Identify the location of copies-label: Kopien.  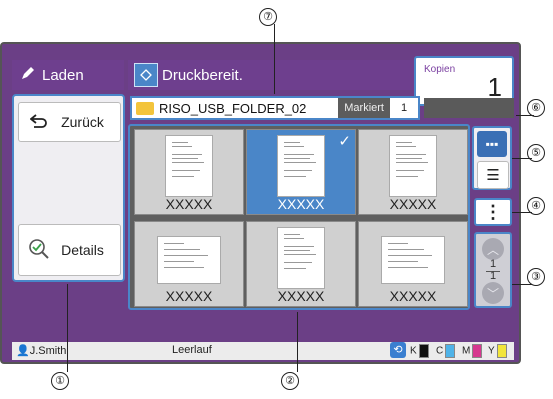
(440, 69).